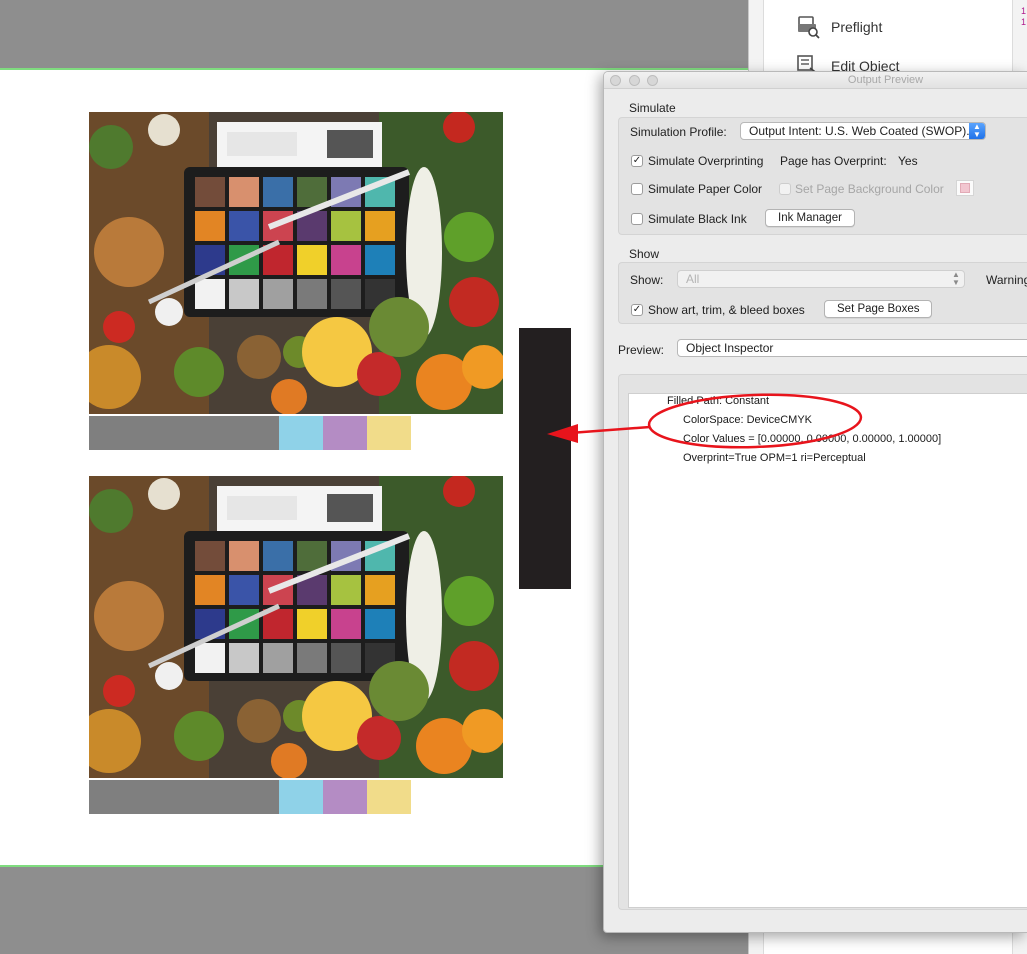  What do you see at coordinates (706, 161) in the screenshot?
I see `simulate-overprinting-label: Simulate Overprinting` at bounding box center [706, 161].